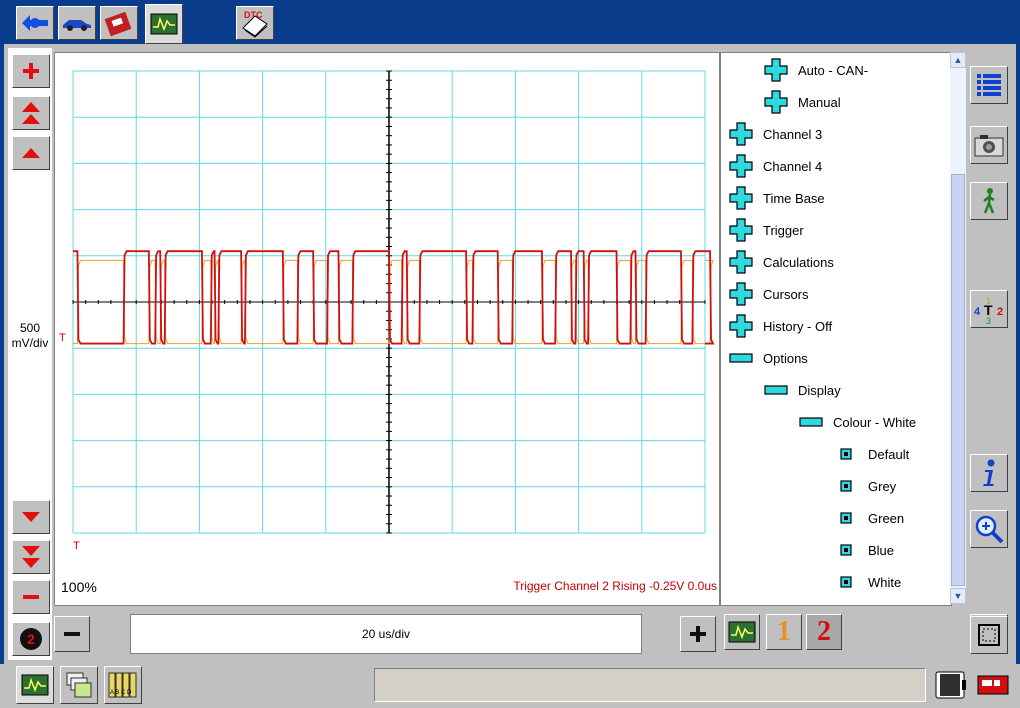 Image resolution: width=1020 pixels, height=708 pixels. I want to click on channels-button: A B C D, so click(123, 685).